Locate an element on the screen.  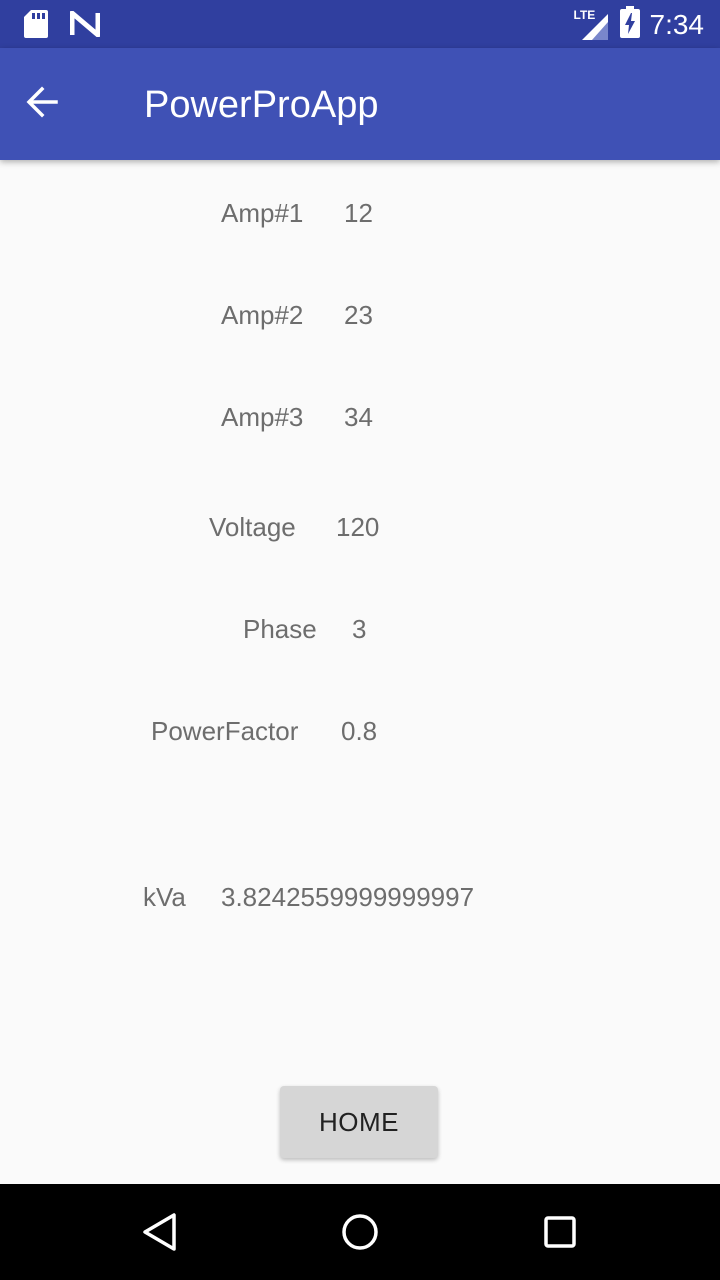
kva-label: kVa is located at coordinates (164, 897).